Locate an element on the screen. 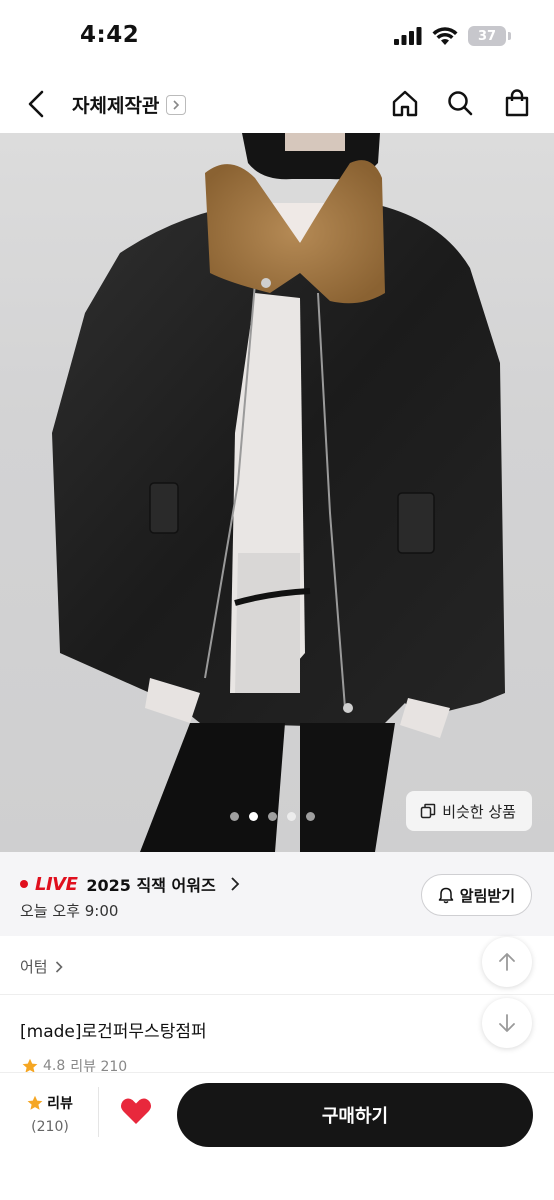 Image resolution: width=554 pixels, height=1200 pixels. live-time: 오늘 오후 9:00 is located at coordinates (69, 911).